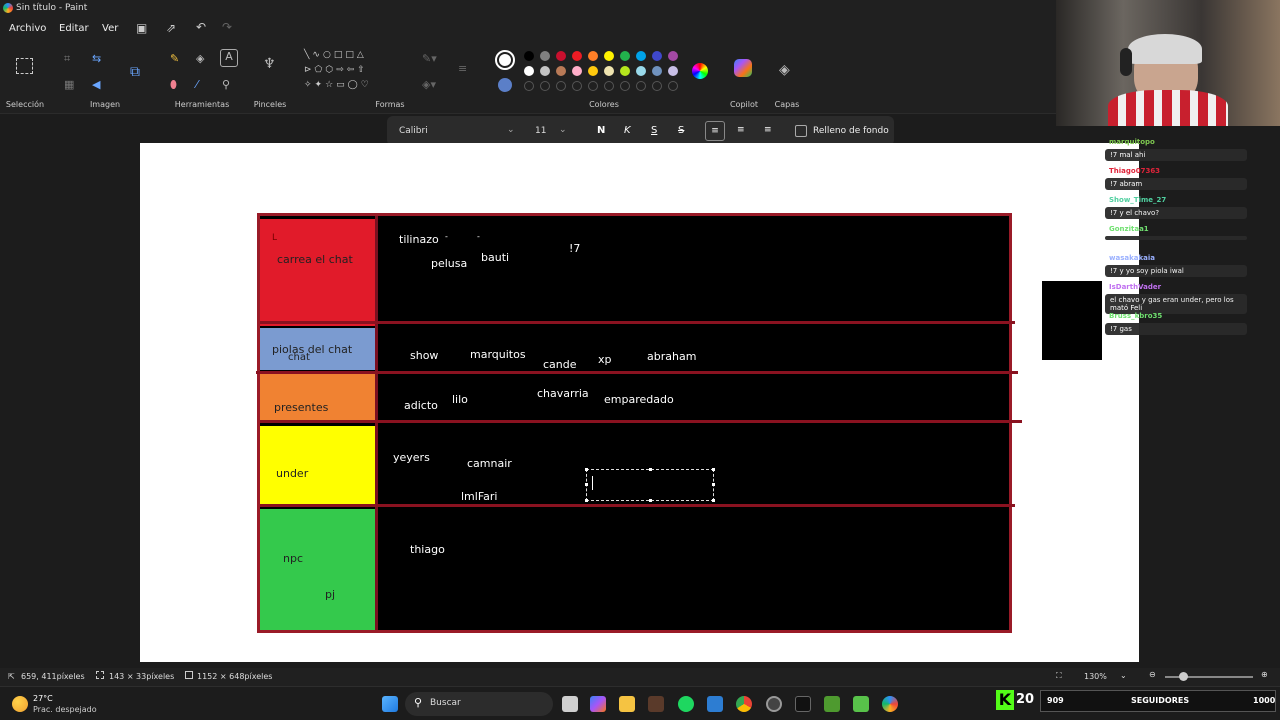  Describe the element at coordinates (462, 68) in the screenshot. I see `line-width-icon: ≡` at that location.